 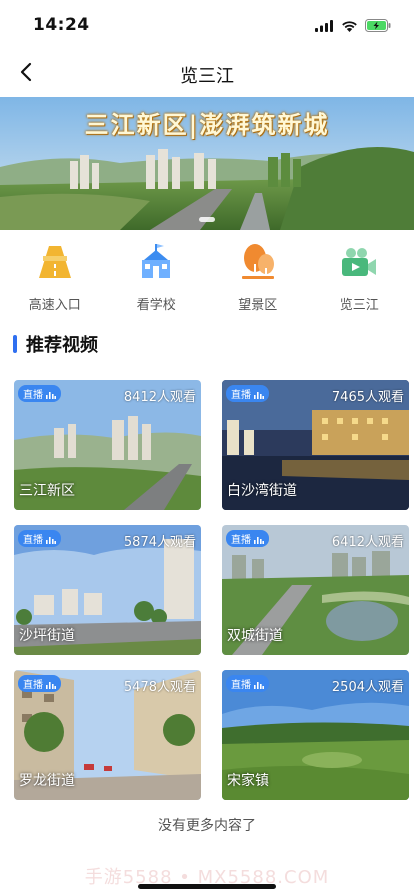 What do you see at coordinates (315, 445) in the screenshot?
I see `video-card: 直播 7465人观看 白沙湾街道` at bounding box center [315, 445].